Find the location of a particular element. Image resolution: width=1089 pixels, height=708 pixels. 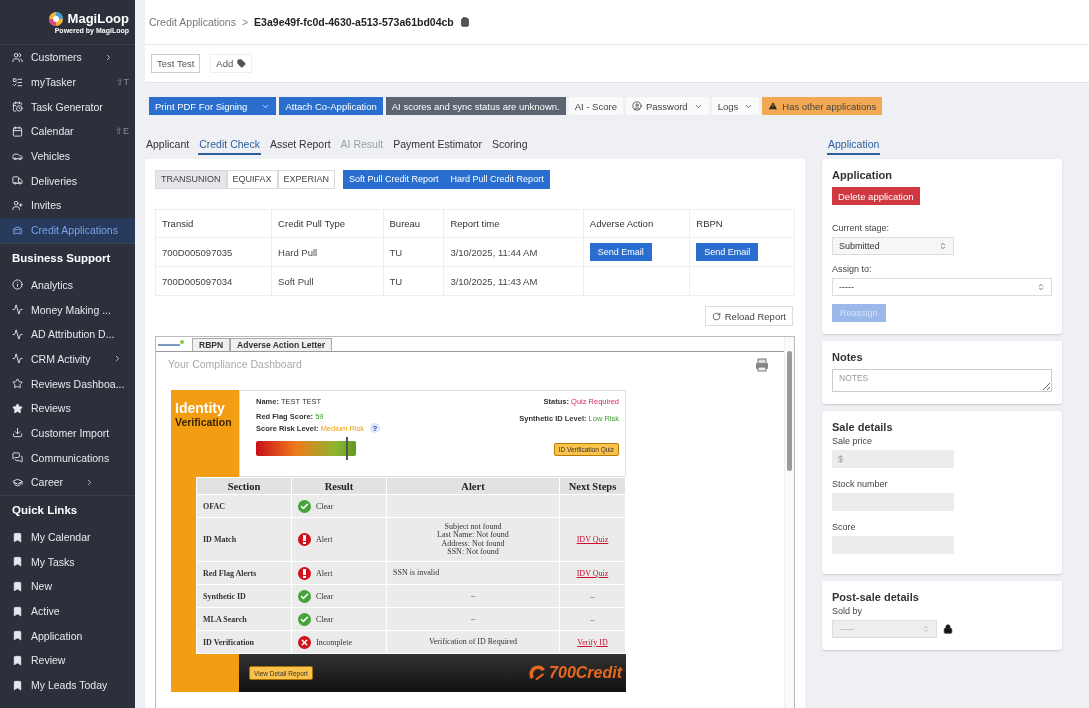

sidebar-item: CRM Activity is located at coordinates (67, 359).